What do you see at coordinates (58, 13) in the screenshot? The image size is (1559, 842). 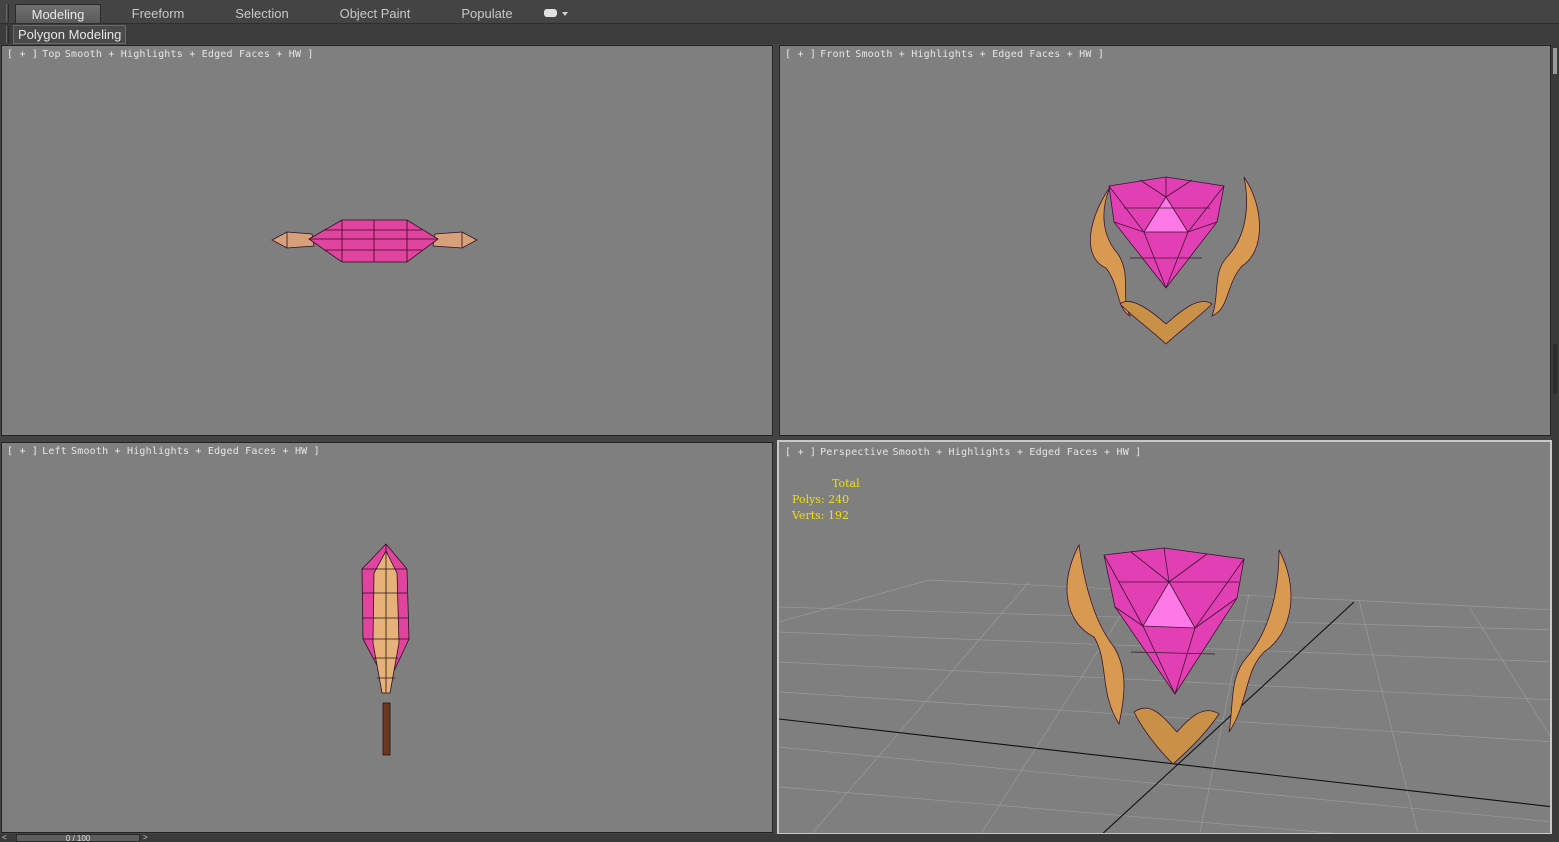 I see `tab-modeling: Modeling` at bounding box center [58, 13].